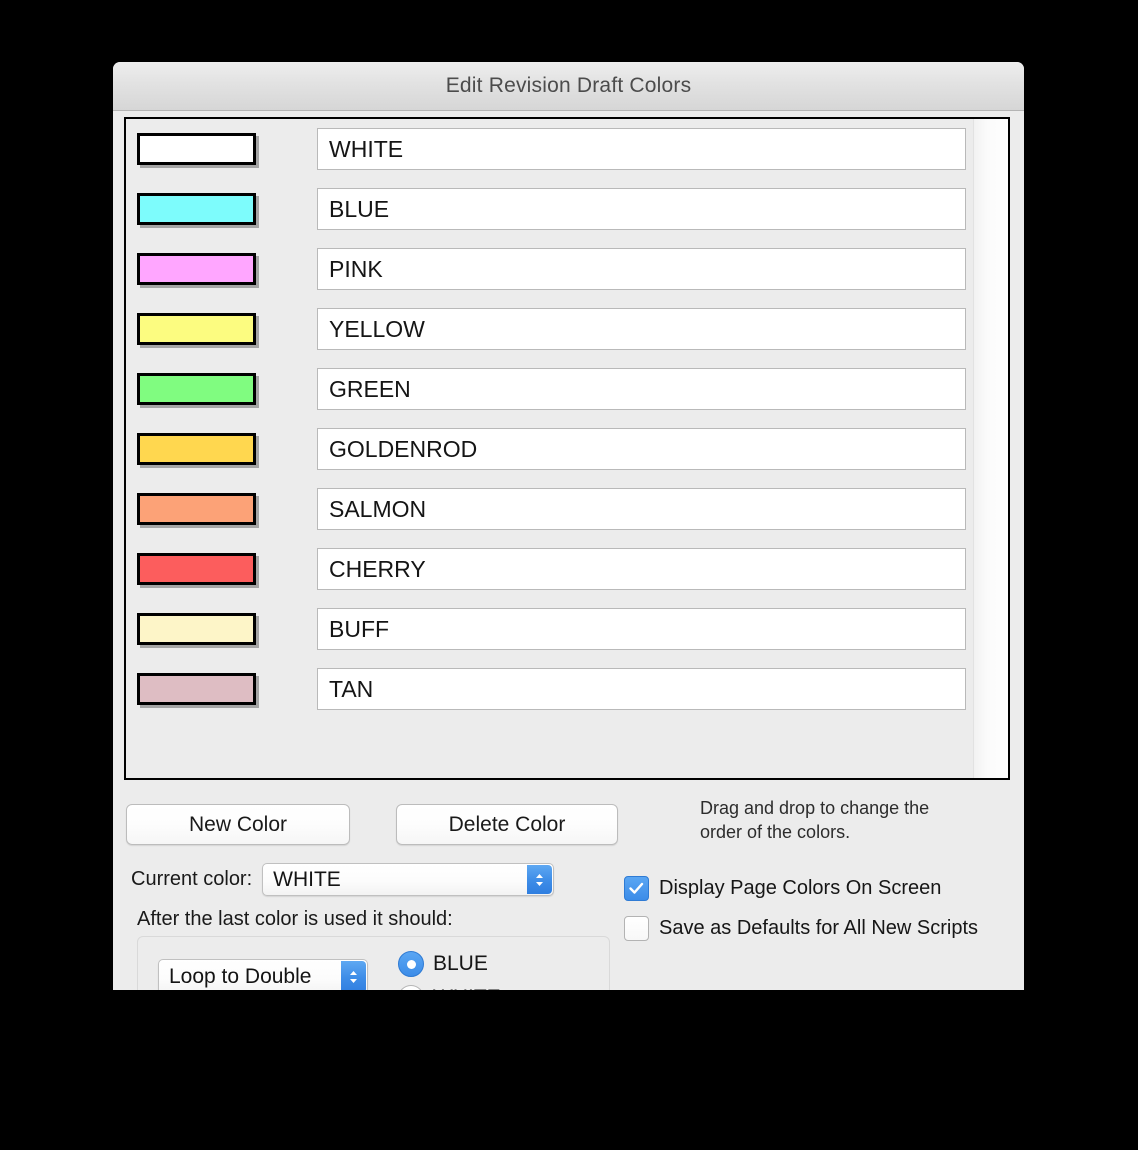 This screenshot has width=1138, height=1150. What do you see at coordinates (775, 832) in the screenshot?
I see `drag-hint-line-2: order of the colors.` at bounding box center [775, 832].